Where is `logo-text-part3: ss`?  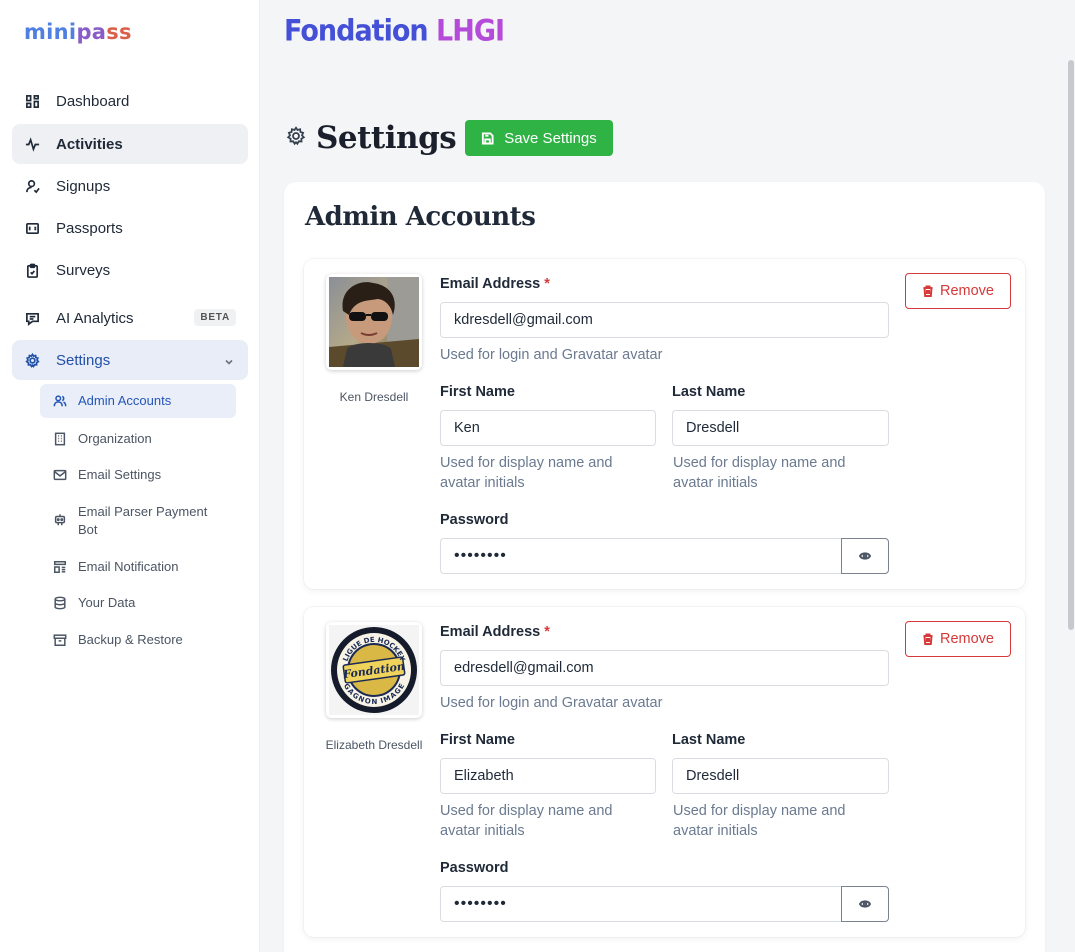 logo-text-part3: ss is located at coordinates (119, 32).